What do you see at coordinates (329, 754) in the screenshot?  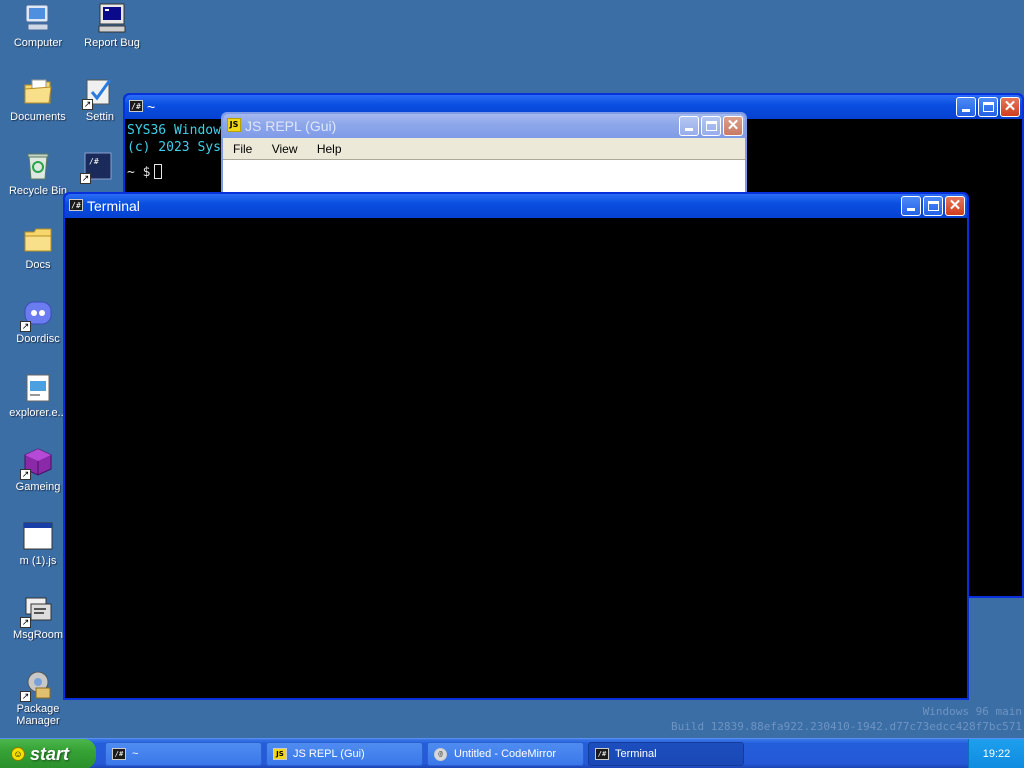 I see `taskbar-item-label: JS REPL (Gui)` at bounding box center [329, 754].